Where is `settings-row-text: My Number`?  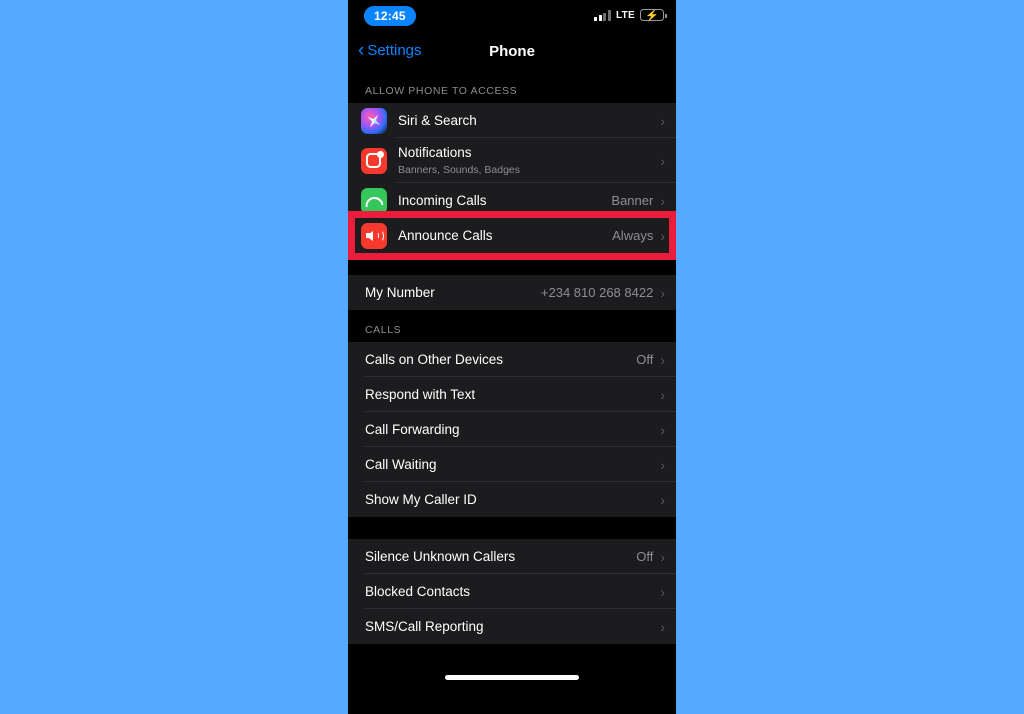 settings-row-text: My Number is located at coordinates (453, 293).